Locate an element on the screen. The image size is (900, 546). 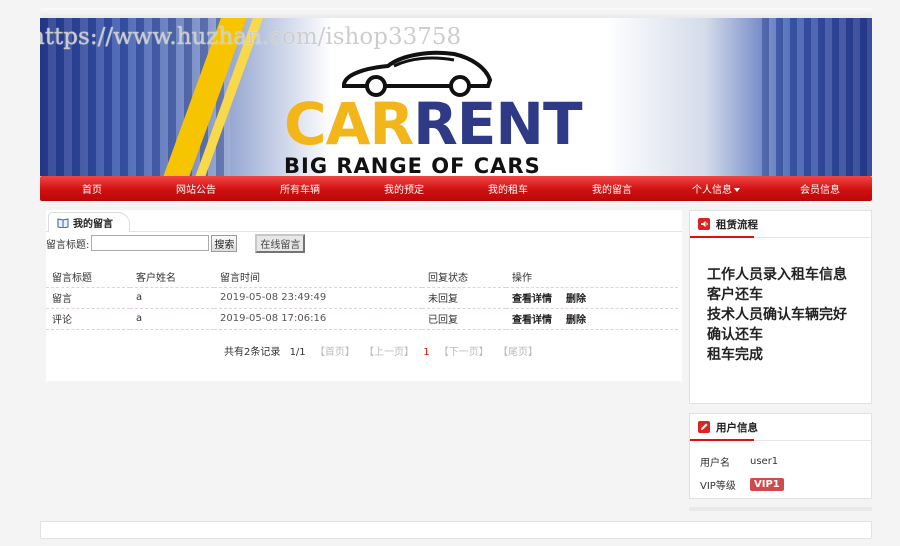
col-header-title: 留言标题 is located at coordinates (88, 277).